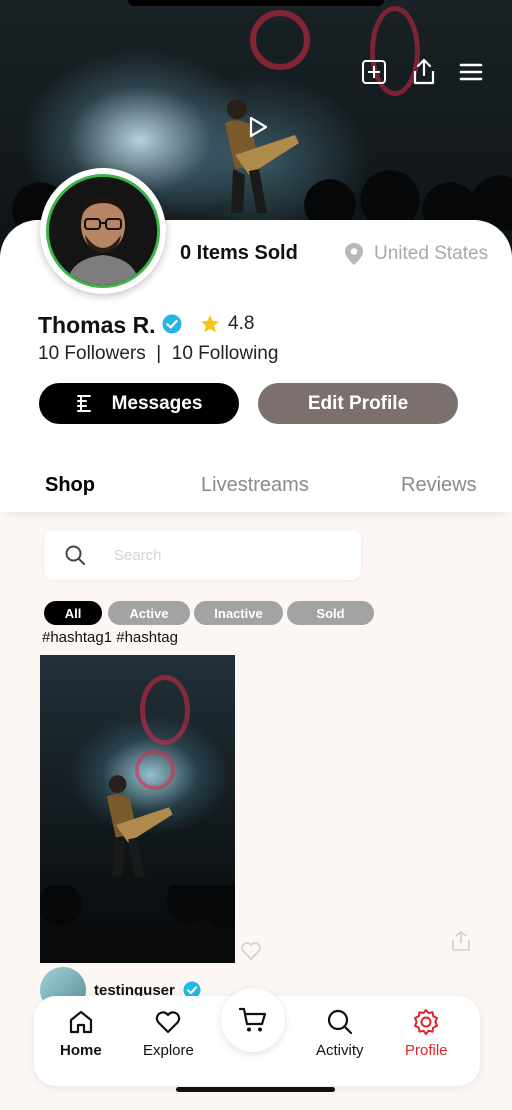 This screenshot has width=512, height=1110. What do you see at coordinates (73, 613) in the screenshot?
I see `filter-chip-all: All` at bounding box center [73, 613].